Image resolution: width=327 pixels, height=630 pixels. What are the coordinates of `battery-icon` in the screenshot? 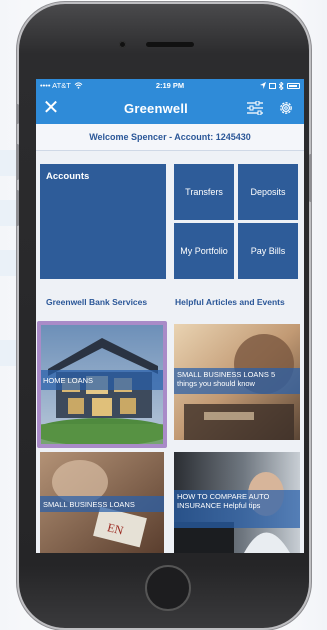 It's located at (293, 85).